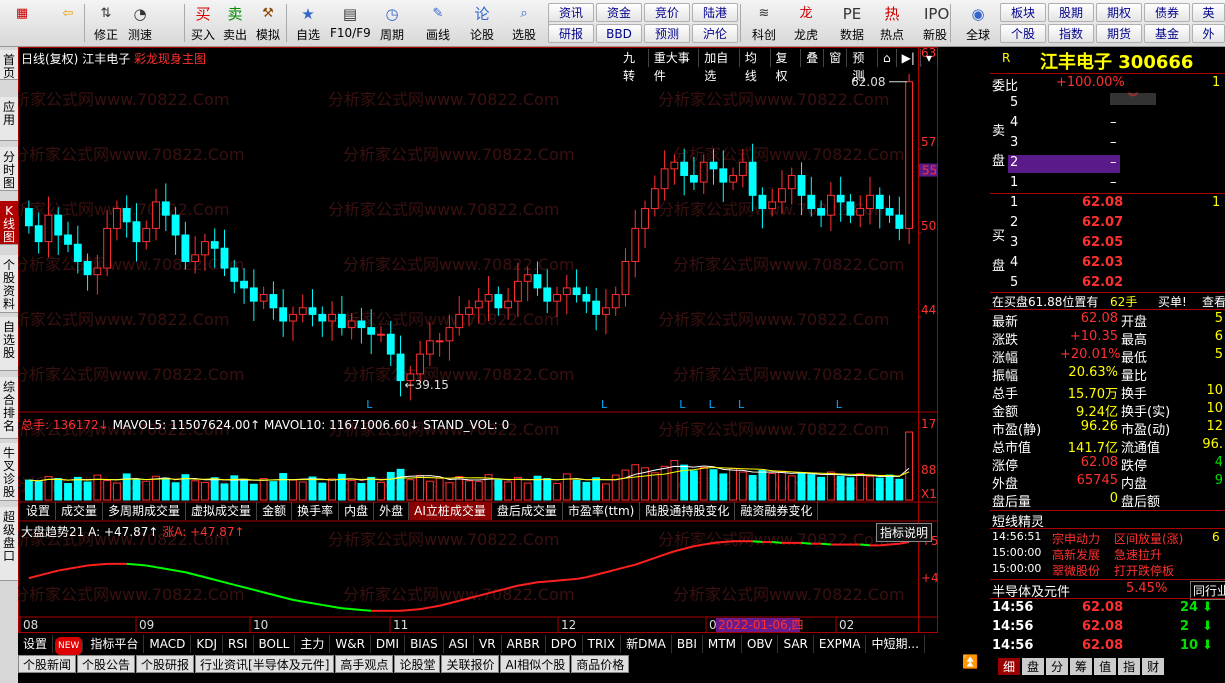 The height and width of the screenshot is (683, 1225). I want to click on info-tab-6: 关联报价, so click(470, 664).